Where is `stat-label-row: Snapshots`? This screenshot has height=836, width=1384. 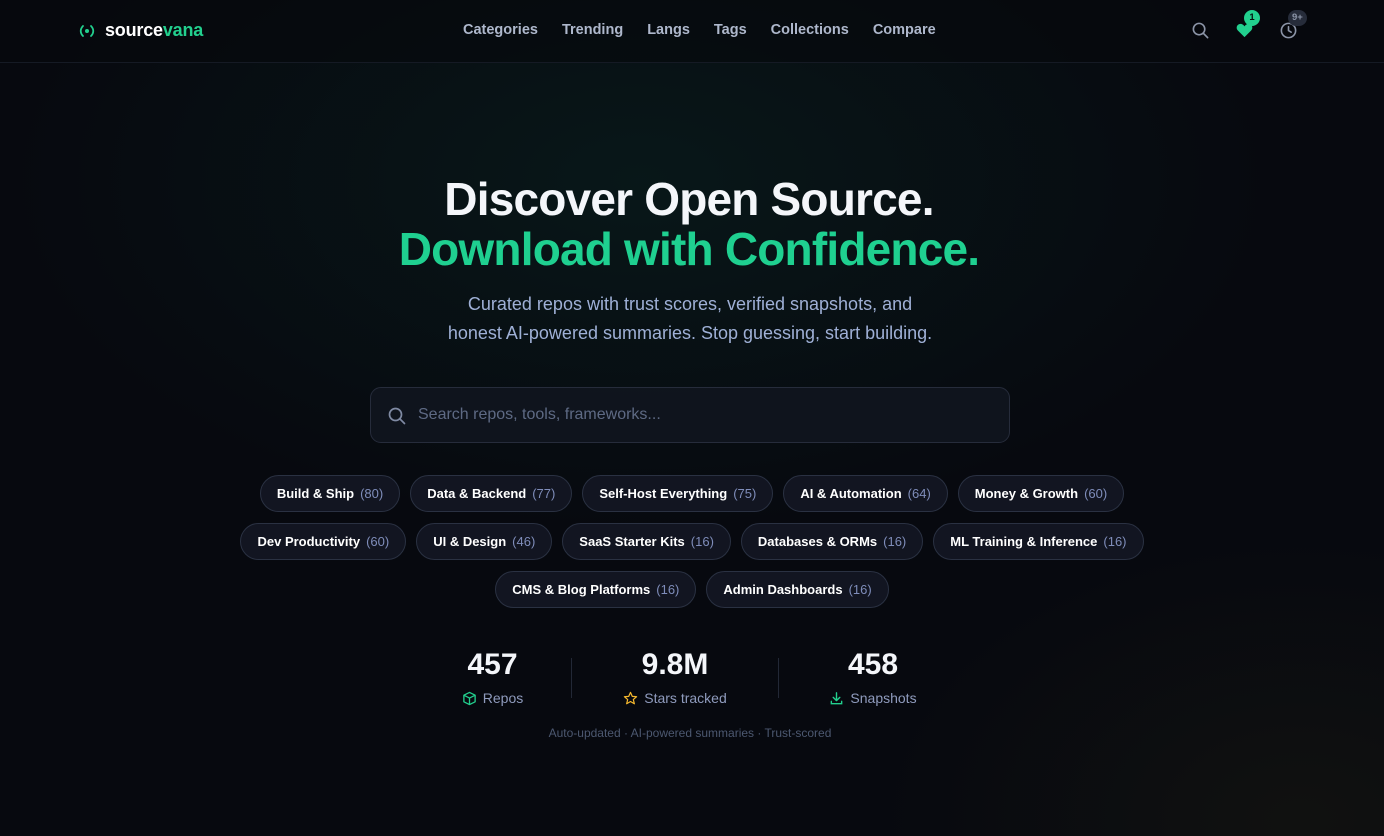 stat-label-row: Snapshots is located at coordinates (873, 698).